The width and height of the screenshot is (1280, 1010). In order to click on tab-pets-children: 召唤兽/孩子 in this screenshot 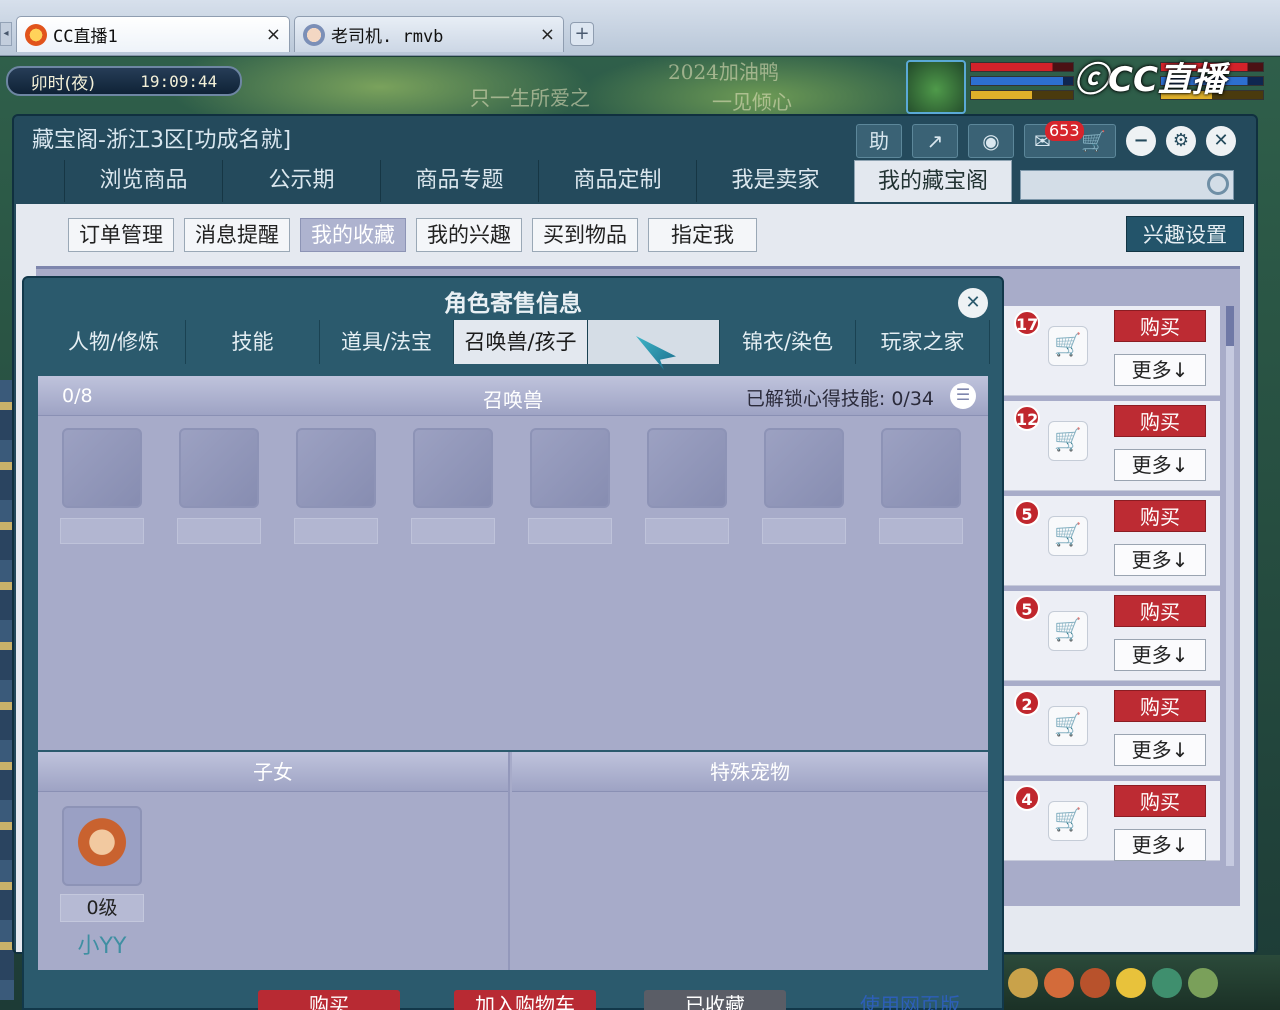, I will do `click(521, 342)`.